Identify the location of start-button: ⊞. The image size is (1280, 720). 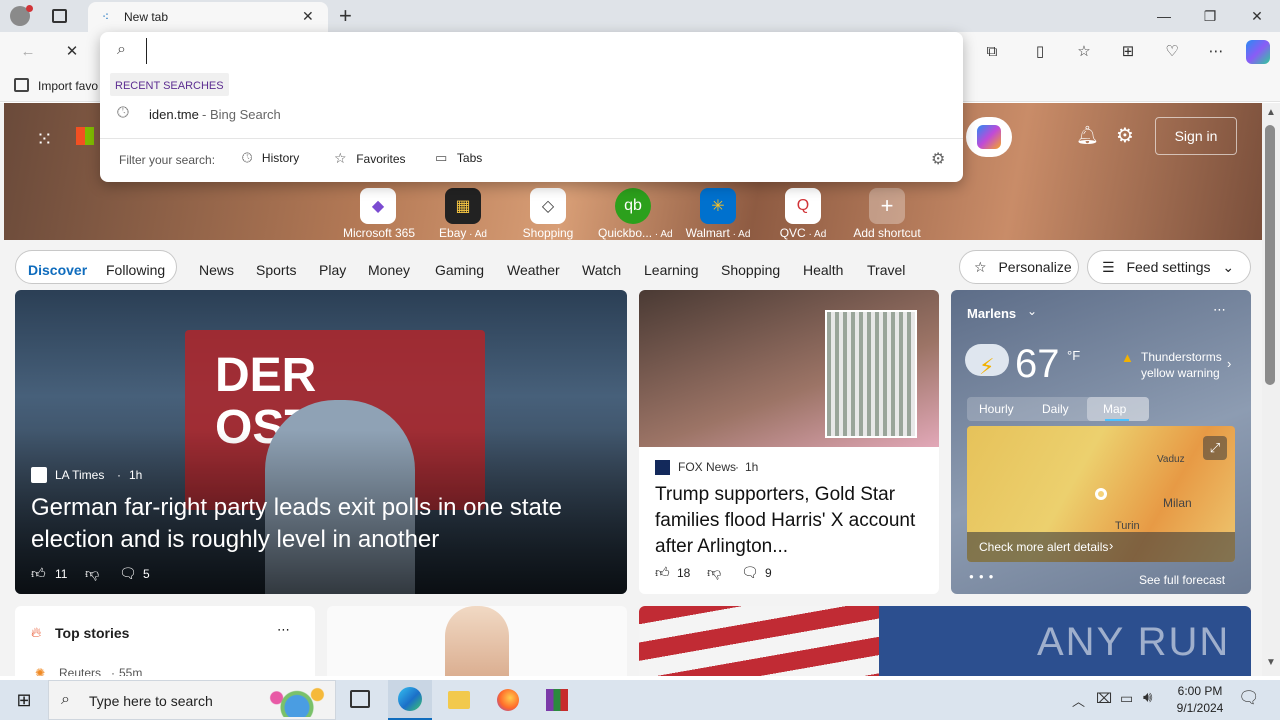
(24, 700).